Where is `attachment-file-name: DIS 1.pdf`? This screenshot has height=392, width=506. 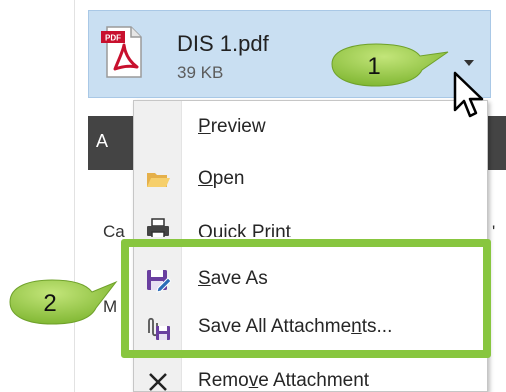 attachment-file-name: DIS 1.pdf is located at coordinates (223, 43).